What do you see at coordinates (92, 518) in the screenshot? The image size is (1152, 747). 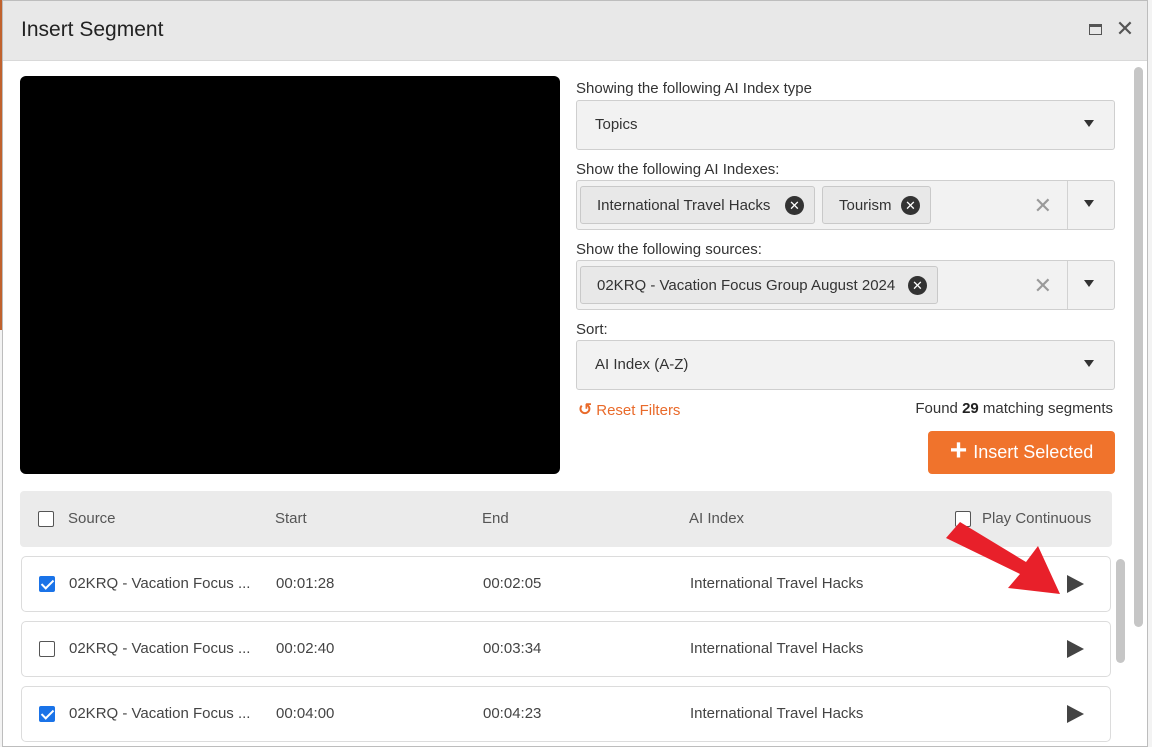 I see `column-source: Source` at bounding box center [92, 518].